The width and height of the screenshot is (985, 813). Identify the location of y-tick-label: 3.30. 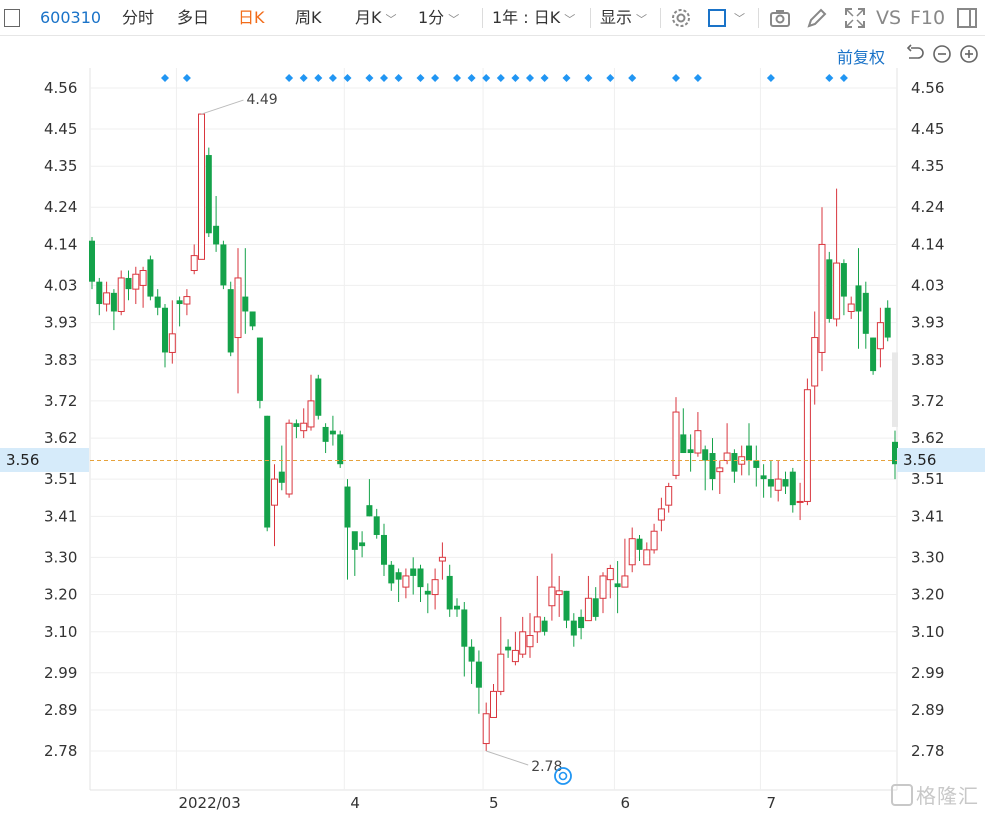
(60, 557).